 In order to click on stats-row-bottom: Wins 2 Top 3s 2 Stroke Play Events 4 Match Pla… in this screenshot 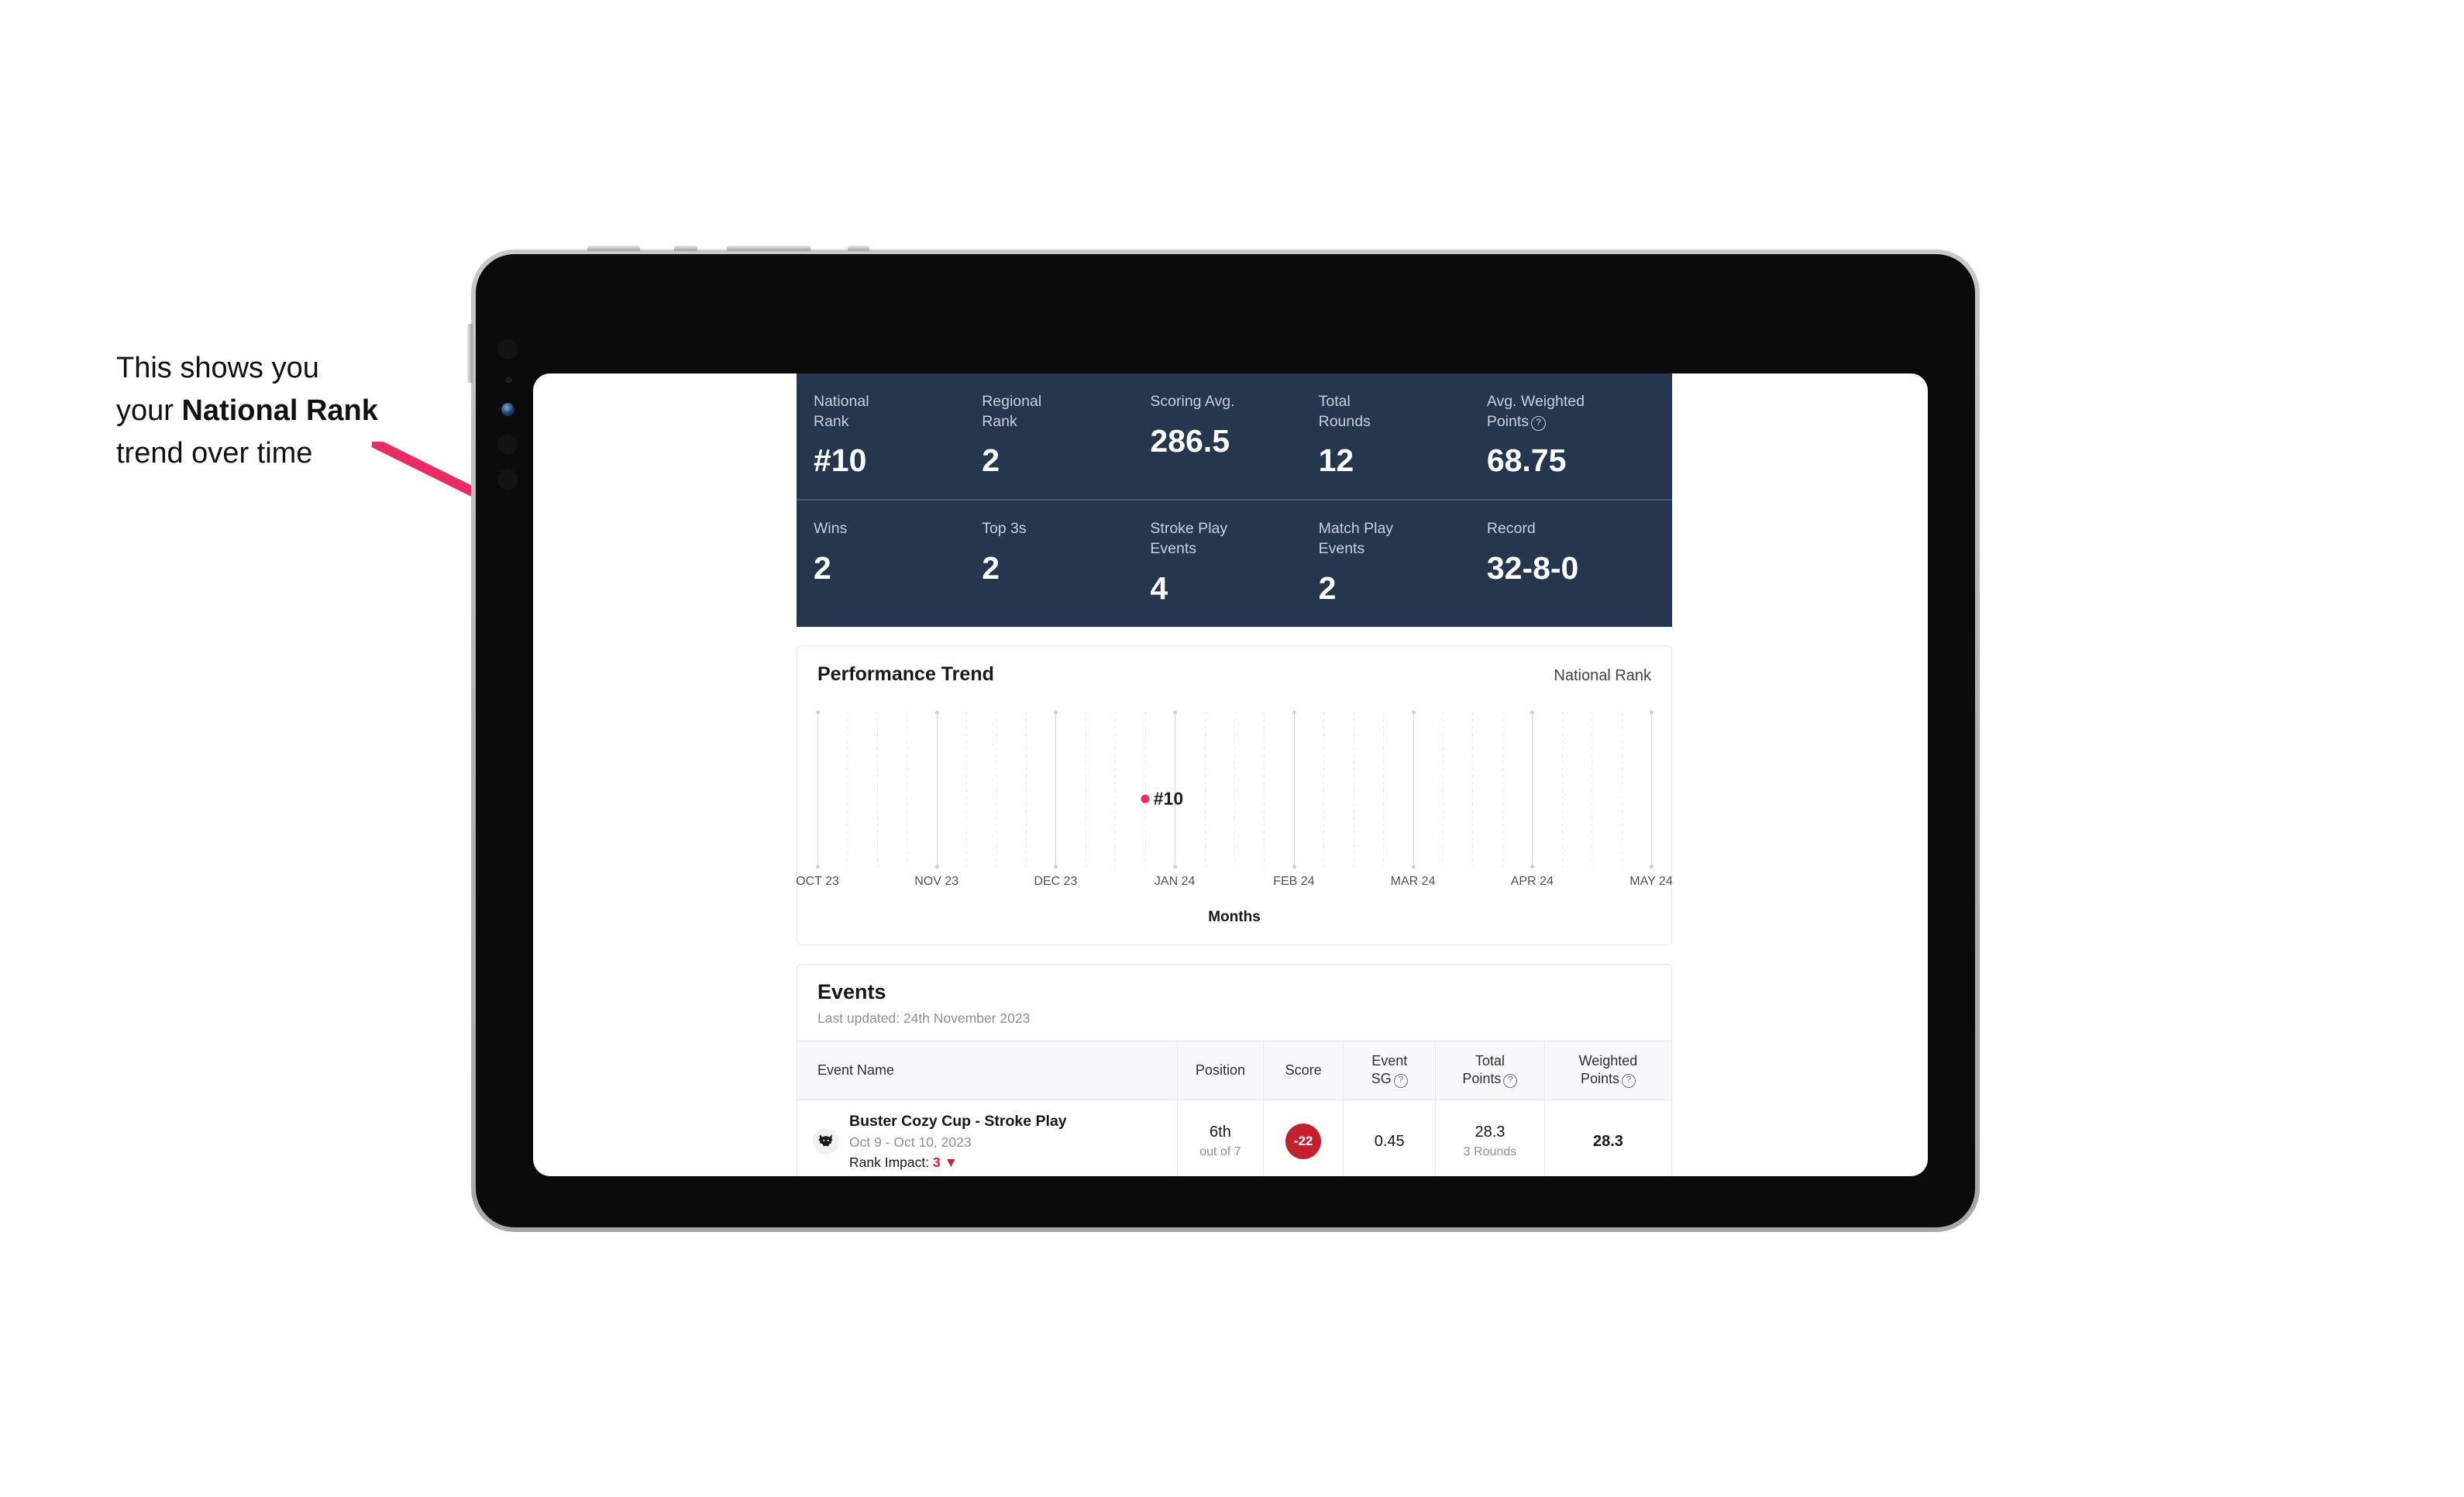, I will do `click(1234, 562)`.